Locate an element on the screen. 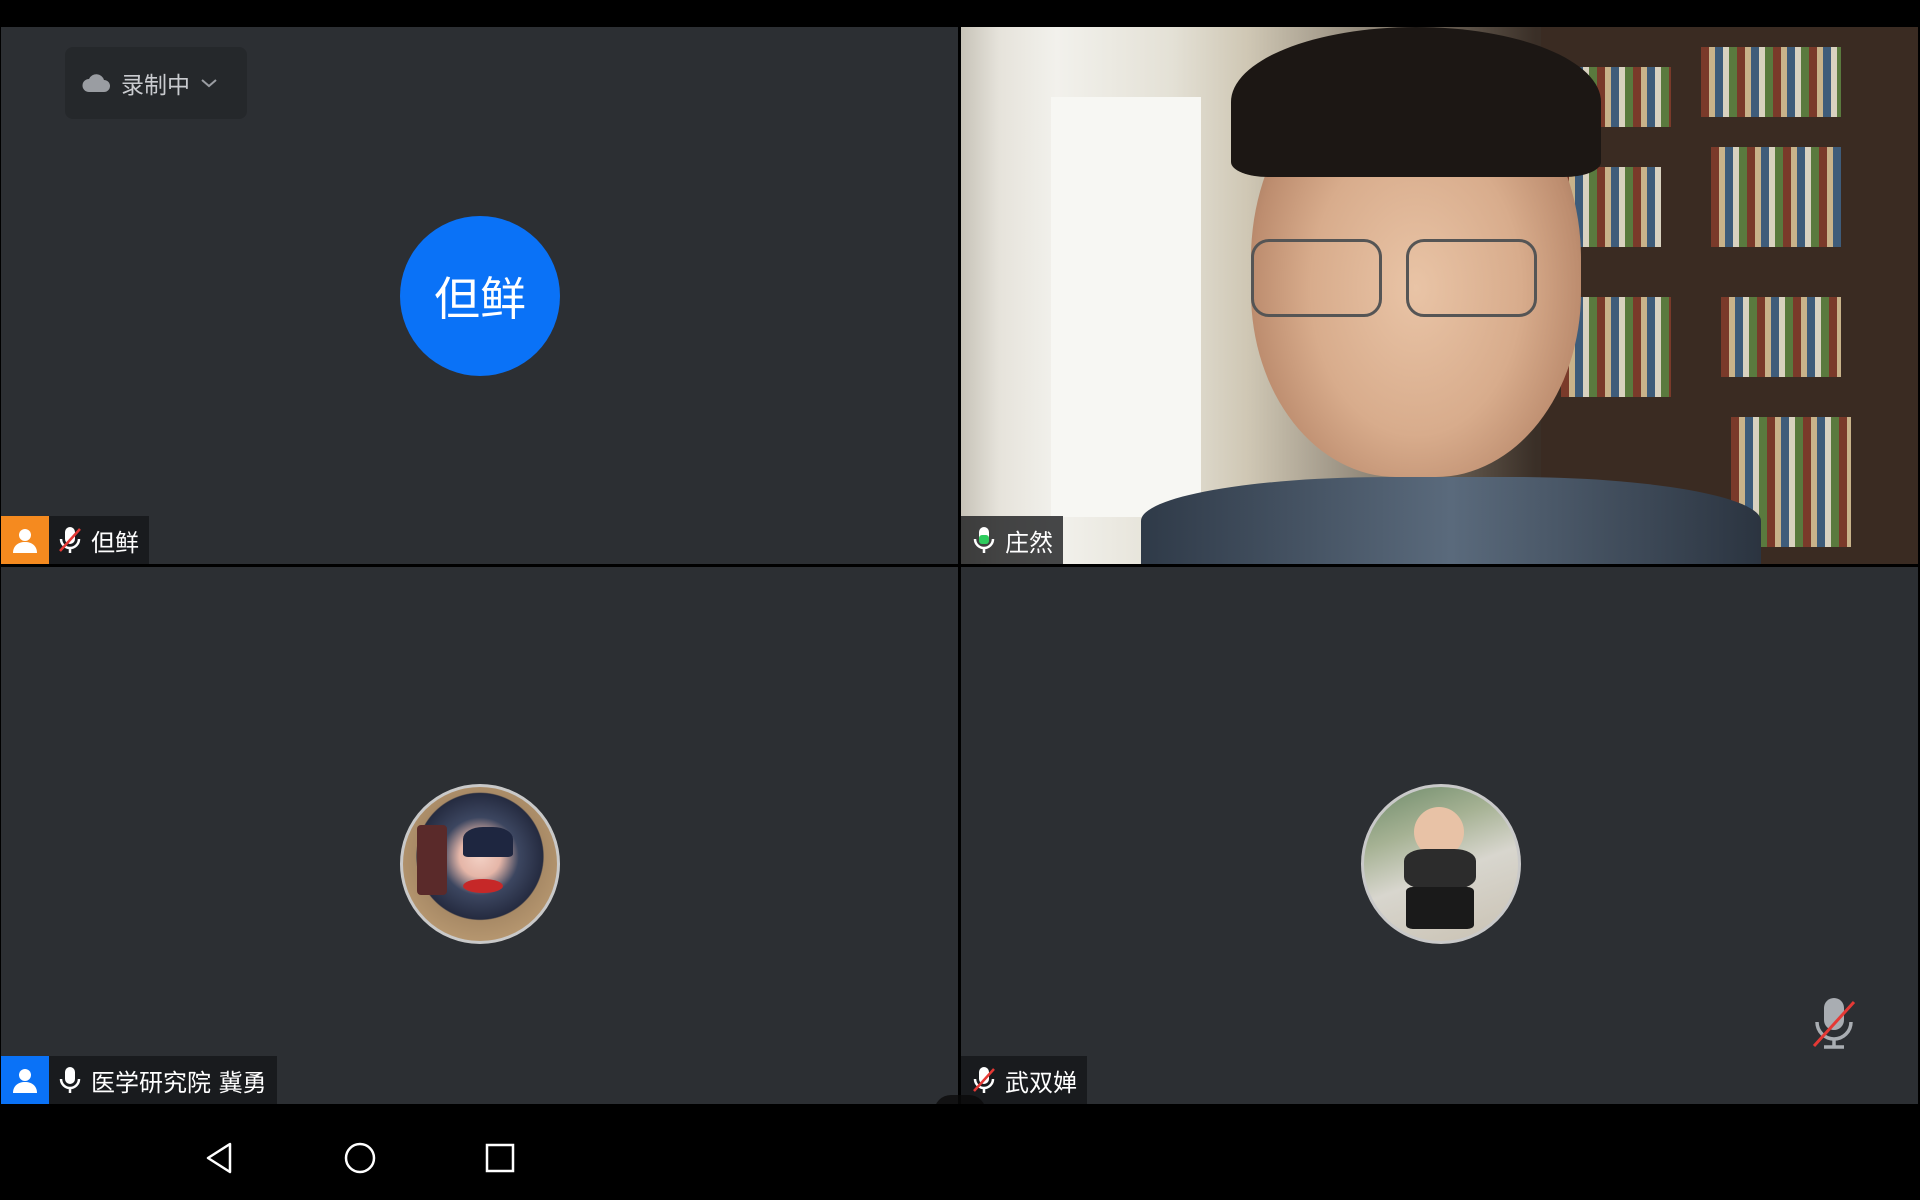  recording-label: 录制中 is located at coordinates (155, 86).